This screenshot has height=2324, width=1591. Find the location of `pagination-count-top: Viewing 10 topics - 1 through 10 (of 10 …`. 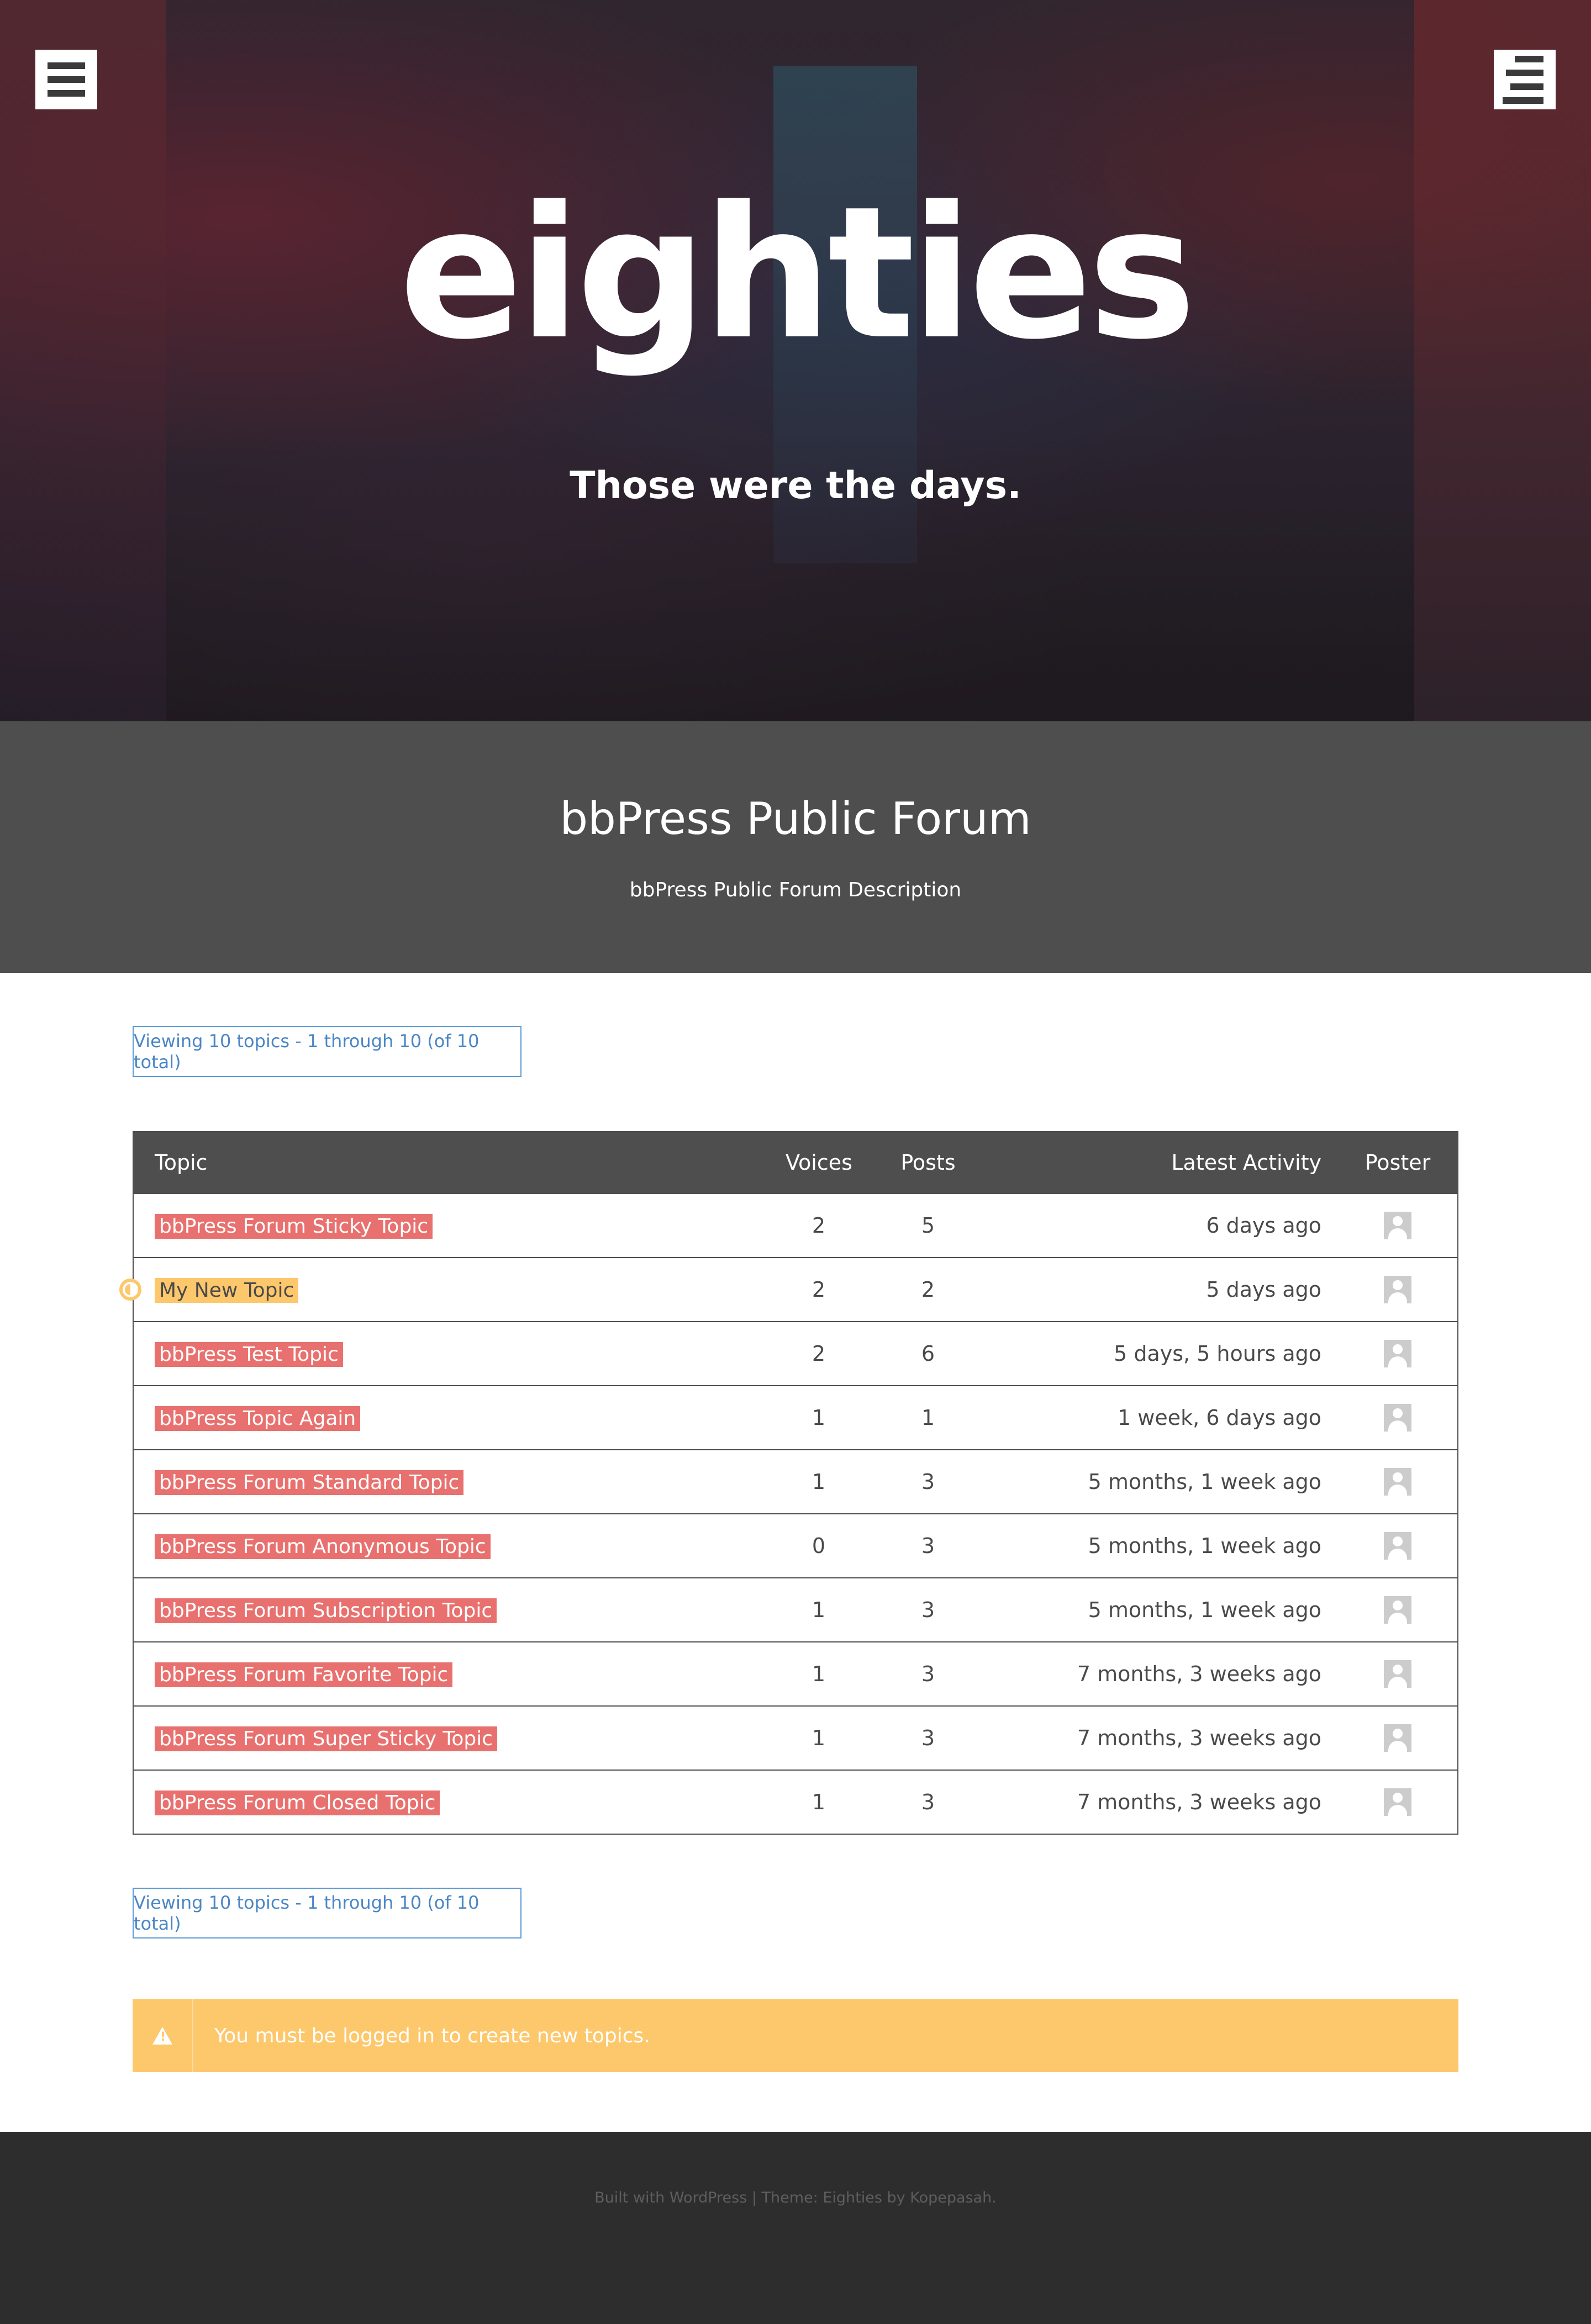

pagination-count-top: Viewing 10 topics - 1 through 10 (of 10 … is located at coordinates (327, 1051).